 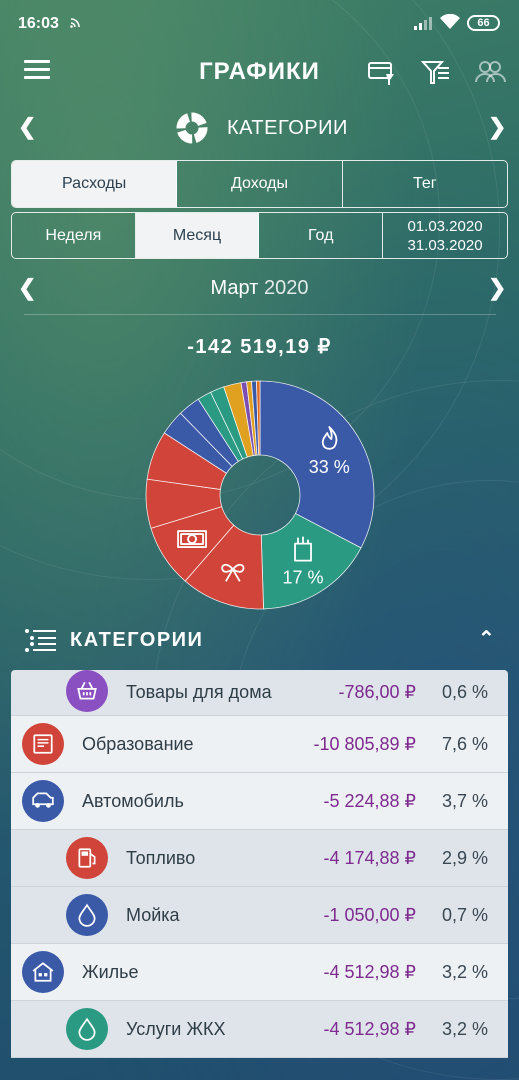 What do you see at coordinates (369, 858) in the screenshot?
I see `category-amount: -4 174,88 ₽` at bounding box center [369, 858].